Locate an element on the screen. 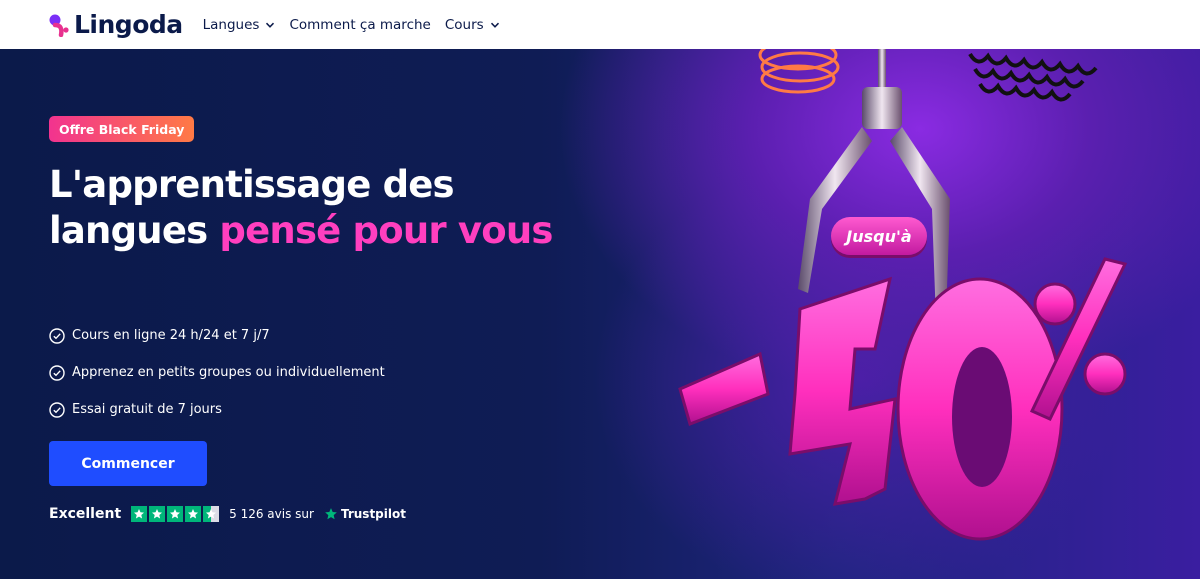  lingoda-logo: Lingoda is located at coordinates (115, 24).